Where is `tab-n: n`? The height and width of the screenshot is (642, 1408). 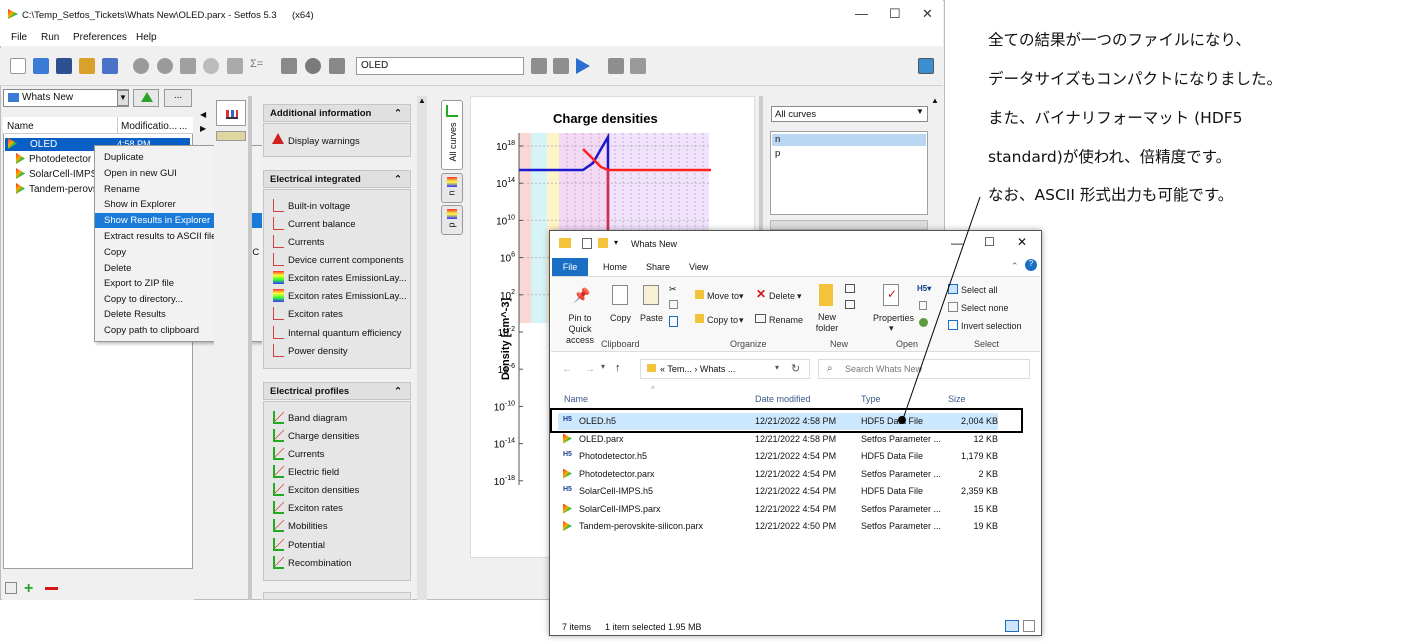 tab-n: n is located at coordinates (452, 188).